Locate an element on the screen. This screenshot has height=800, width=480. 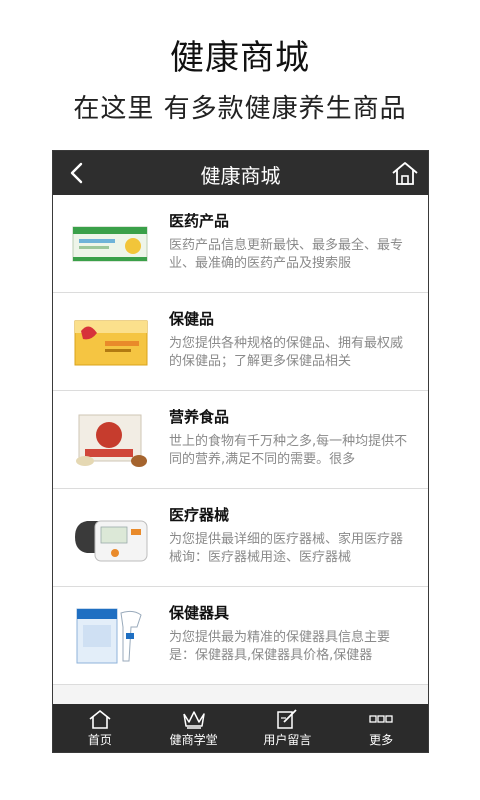
tab-user-message: 用户留言 is located at coordinates (288, 728).